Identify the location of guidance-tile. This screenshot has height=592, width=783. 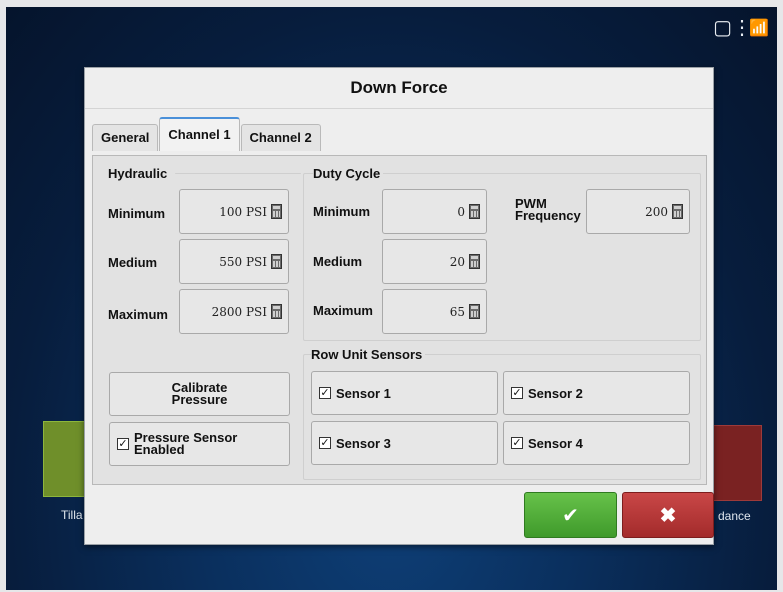
(737, 463).